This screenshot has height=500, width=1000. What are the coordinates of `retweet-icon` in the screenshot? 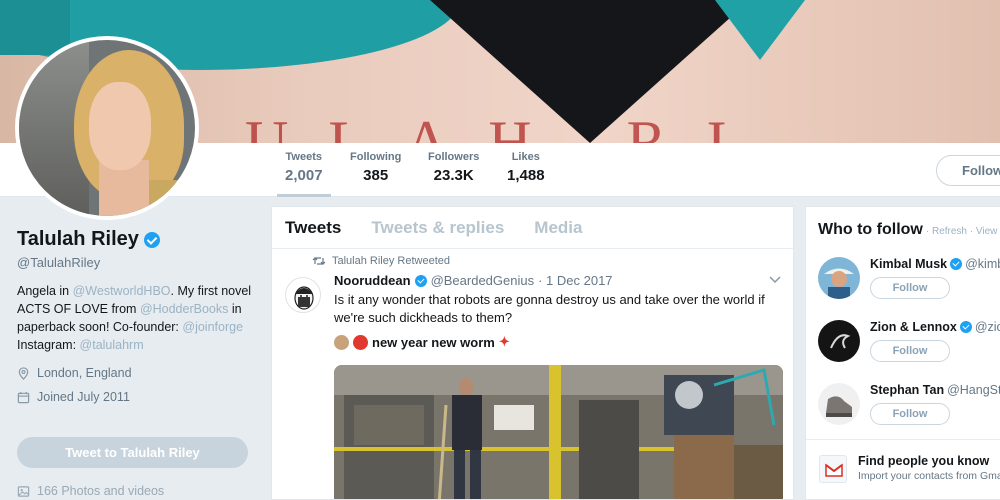 It's located at (319, 261).